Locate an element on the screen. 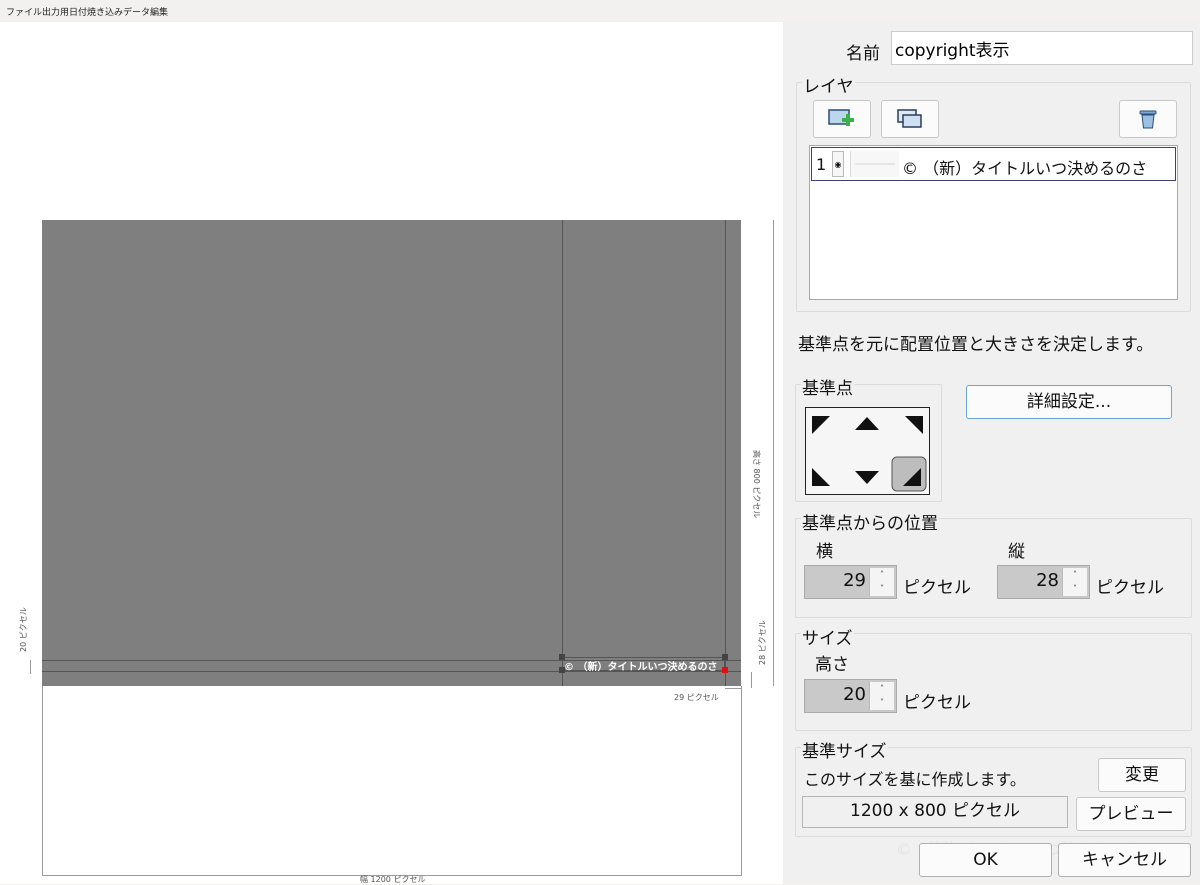  anchor-handle is located at coordinates (725, 670).